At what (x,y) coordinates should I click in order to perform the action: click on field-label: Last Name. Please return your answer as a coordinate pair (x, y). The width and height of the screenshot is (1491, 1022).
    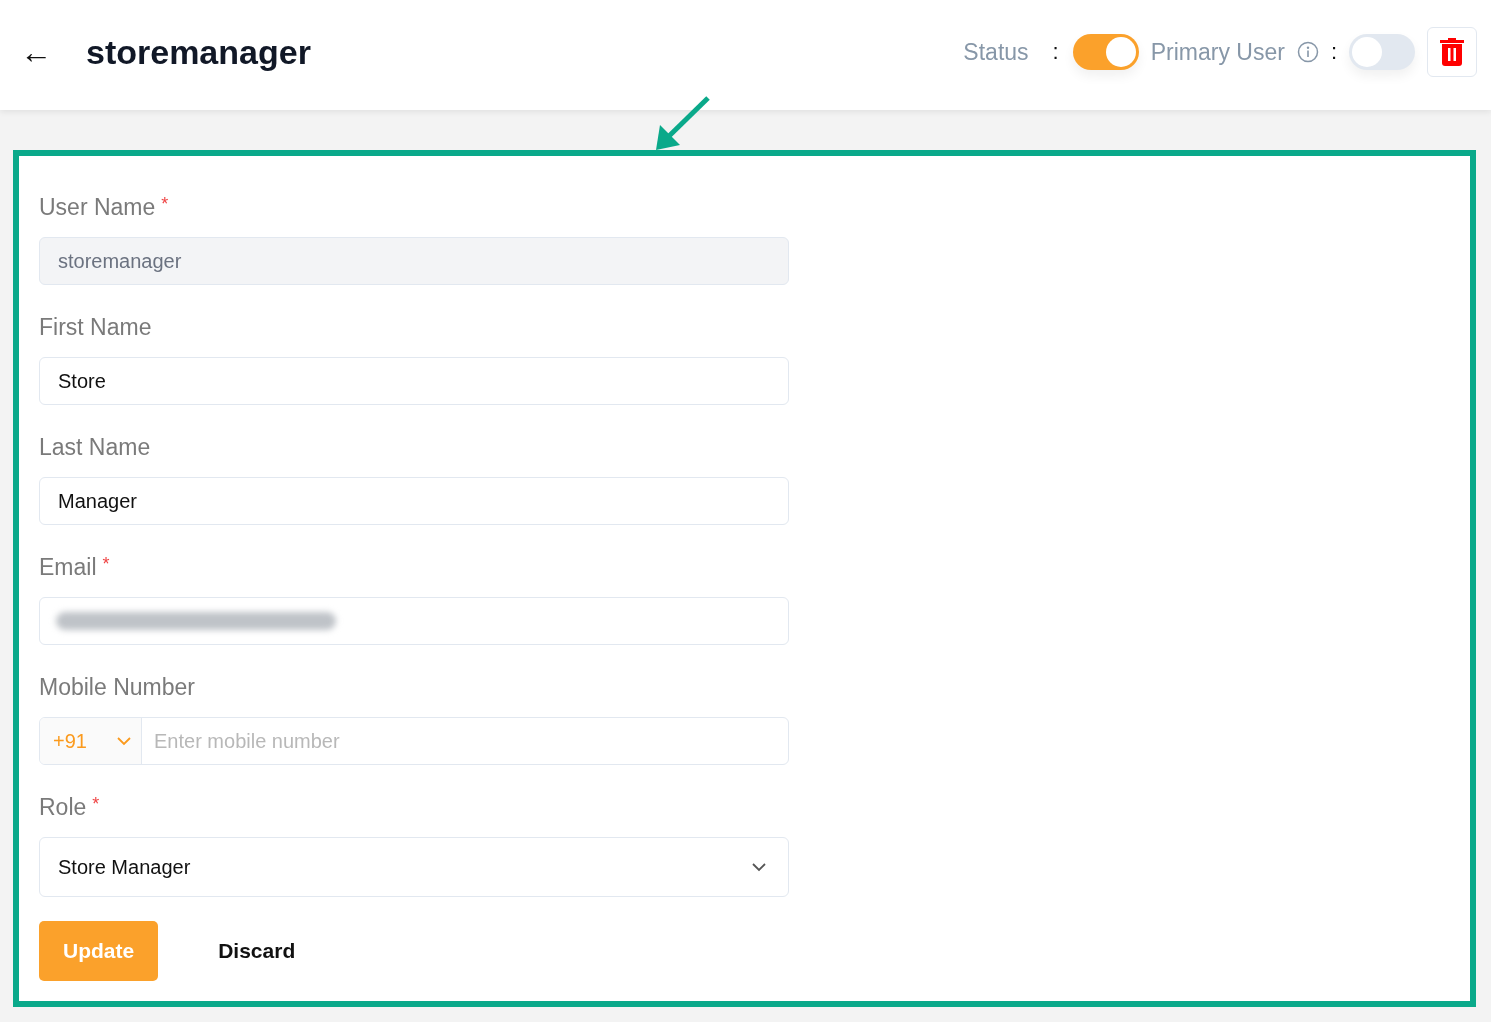
    Looking at the image, I should click on (95, 447).